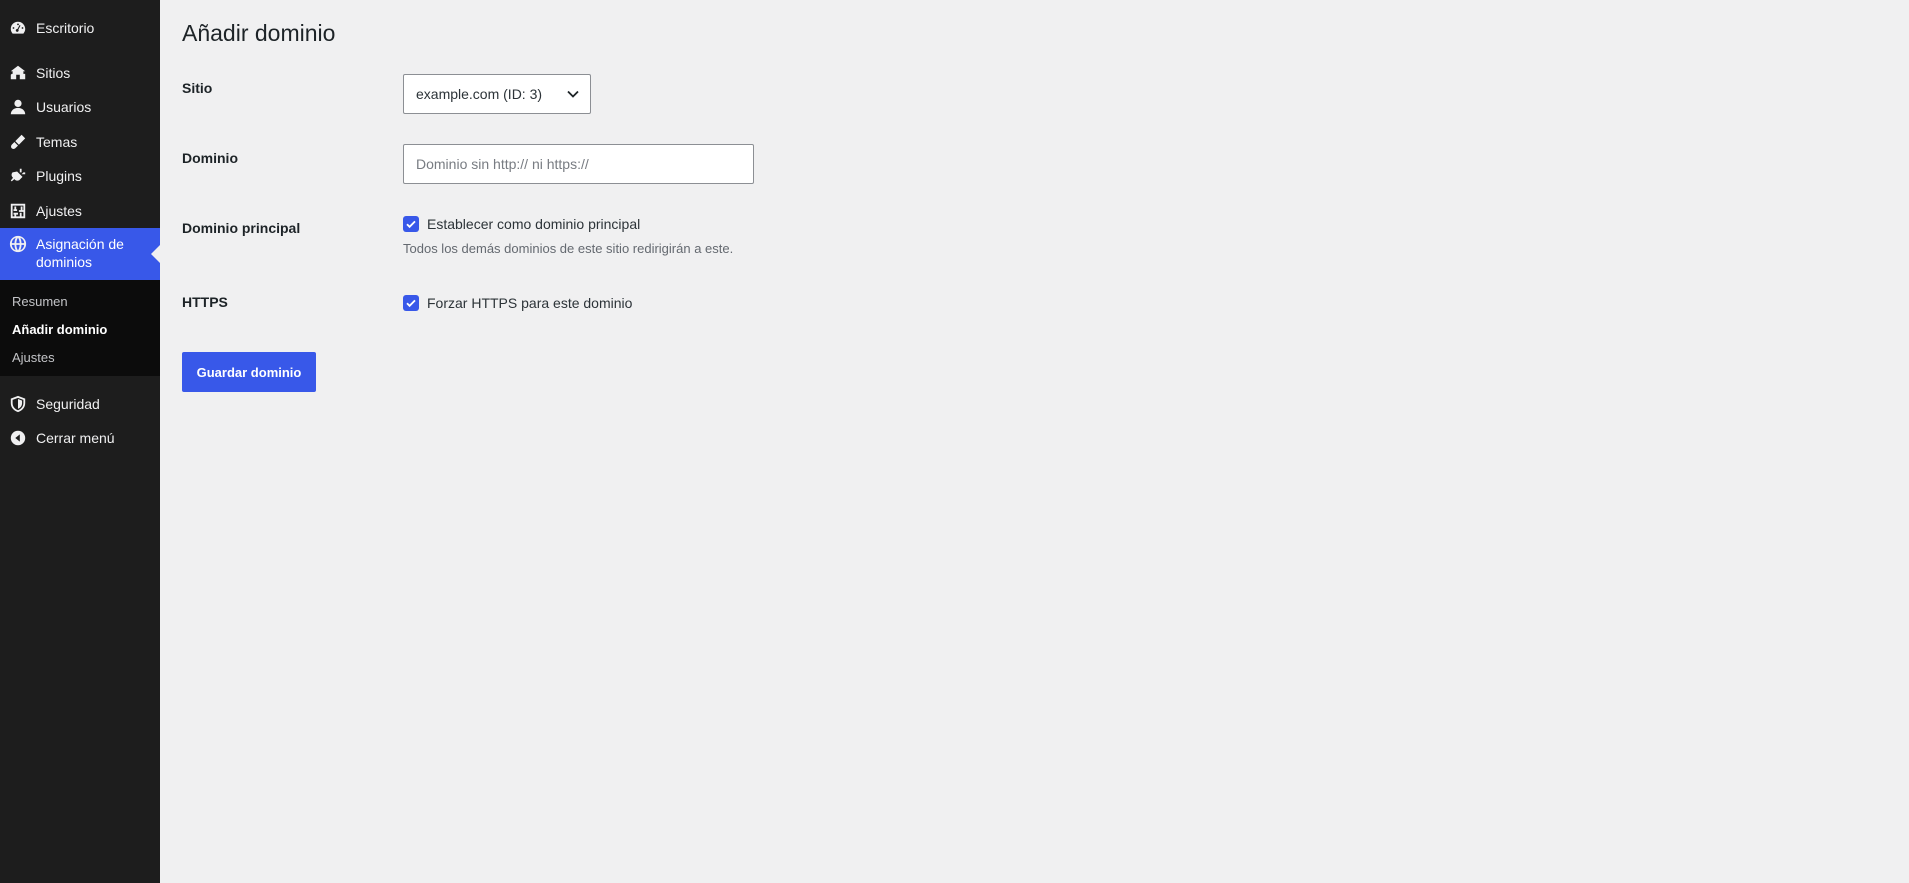 Image resolution: width=1909 pixels, height=883 pixels. What do you see at coordinates (18, 176) in the screenshot?
I see `plugins-icon` at bounding box center [18, 176].